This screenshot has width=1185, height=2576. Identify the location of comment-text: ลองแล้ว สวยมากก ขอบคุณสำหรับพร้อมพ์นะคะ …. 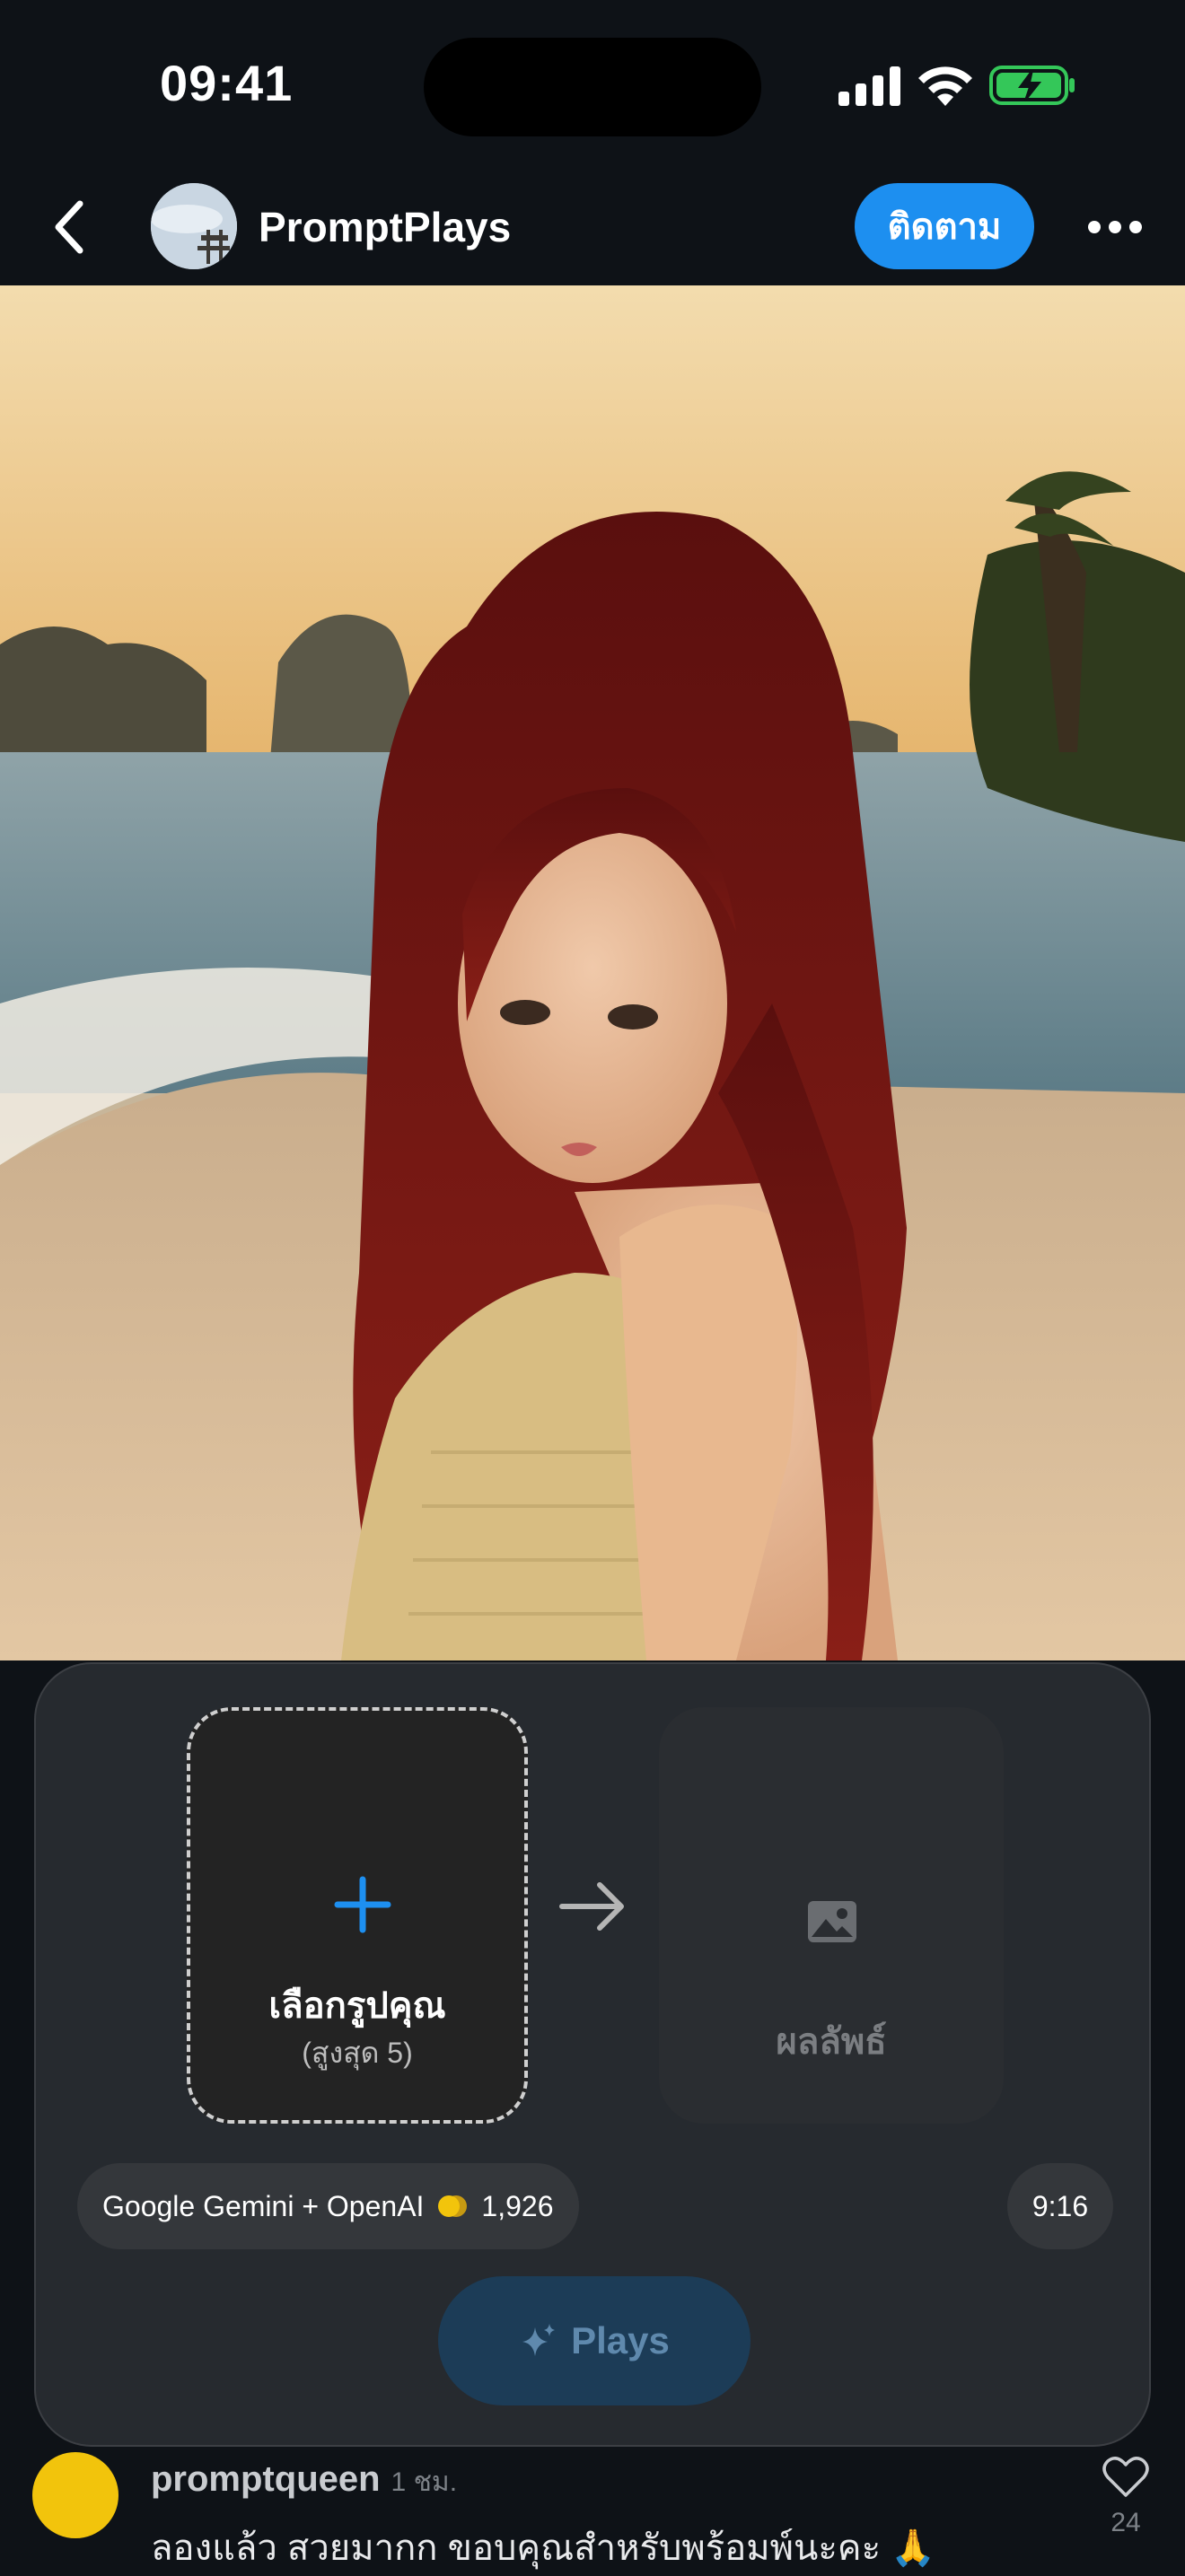
(543, 2548).